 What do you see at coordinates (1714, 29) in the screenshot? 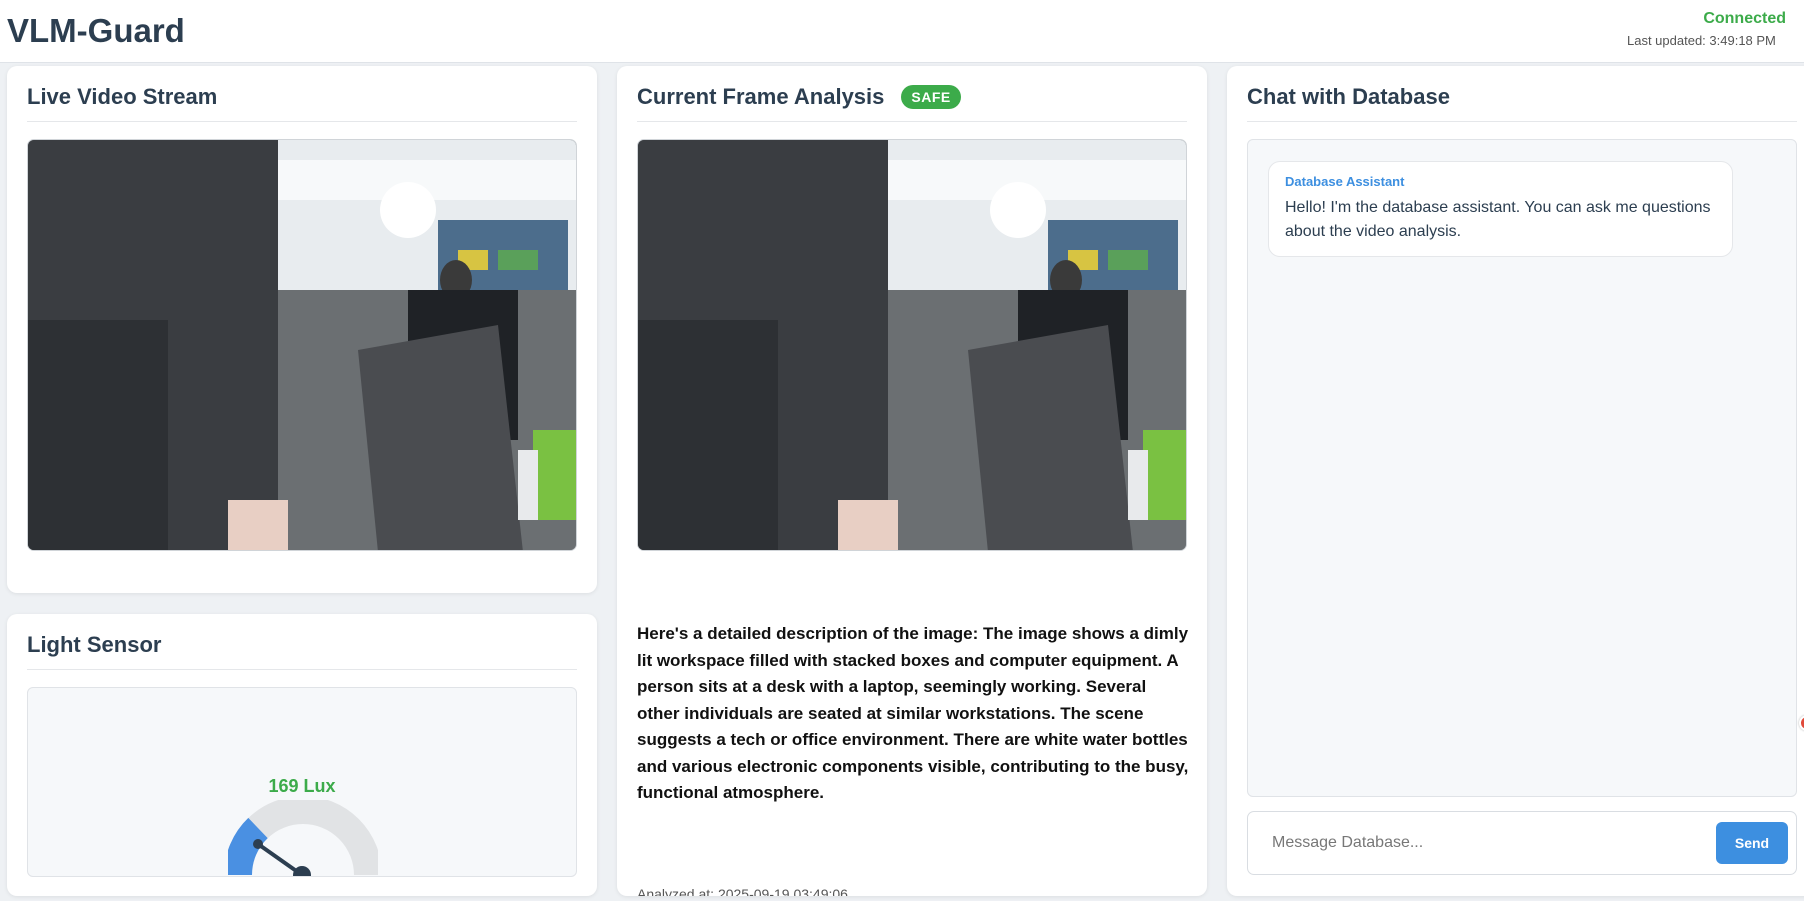
I see `connection-status-area: Connected Last updated: 3:49:18 PM` at bounding box center [1714, 29].